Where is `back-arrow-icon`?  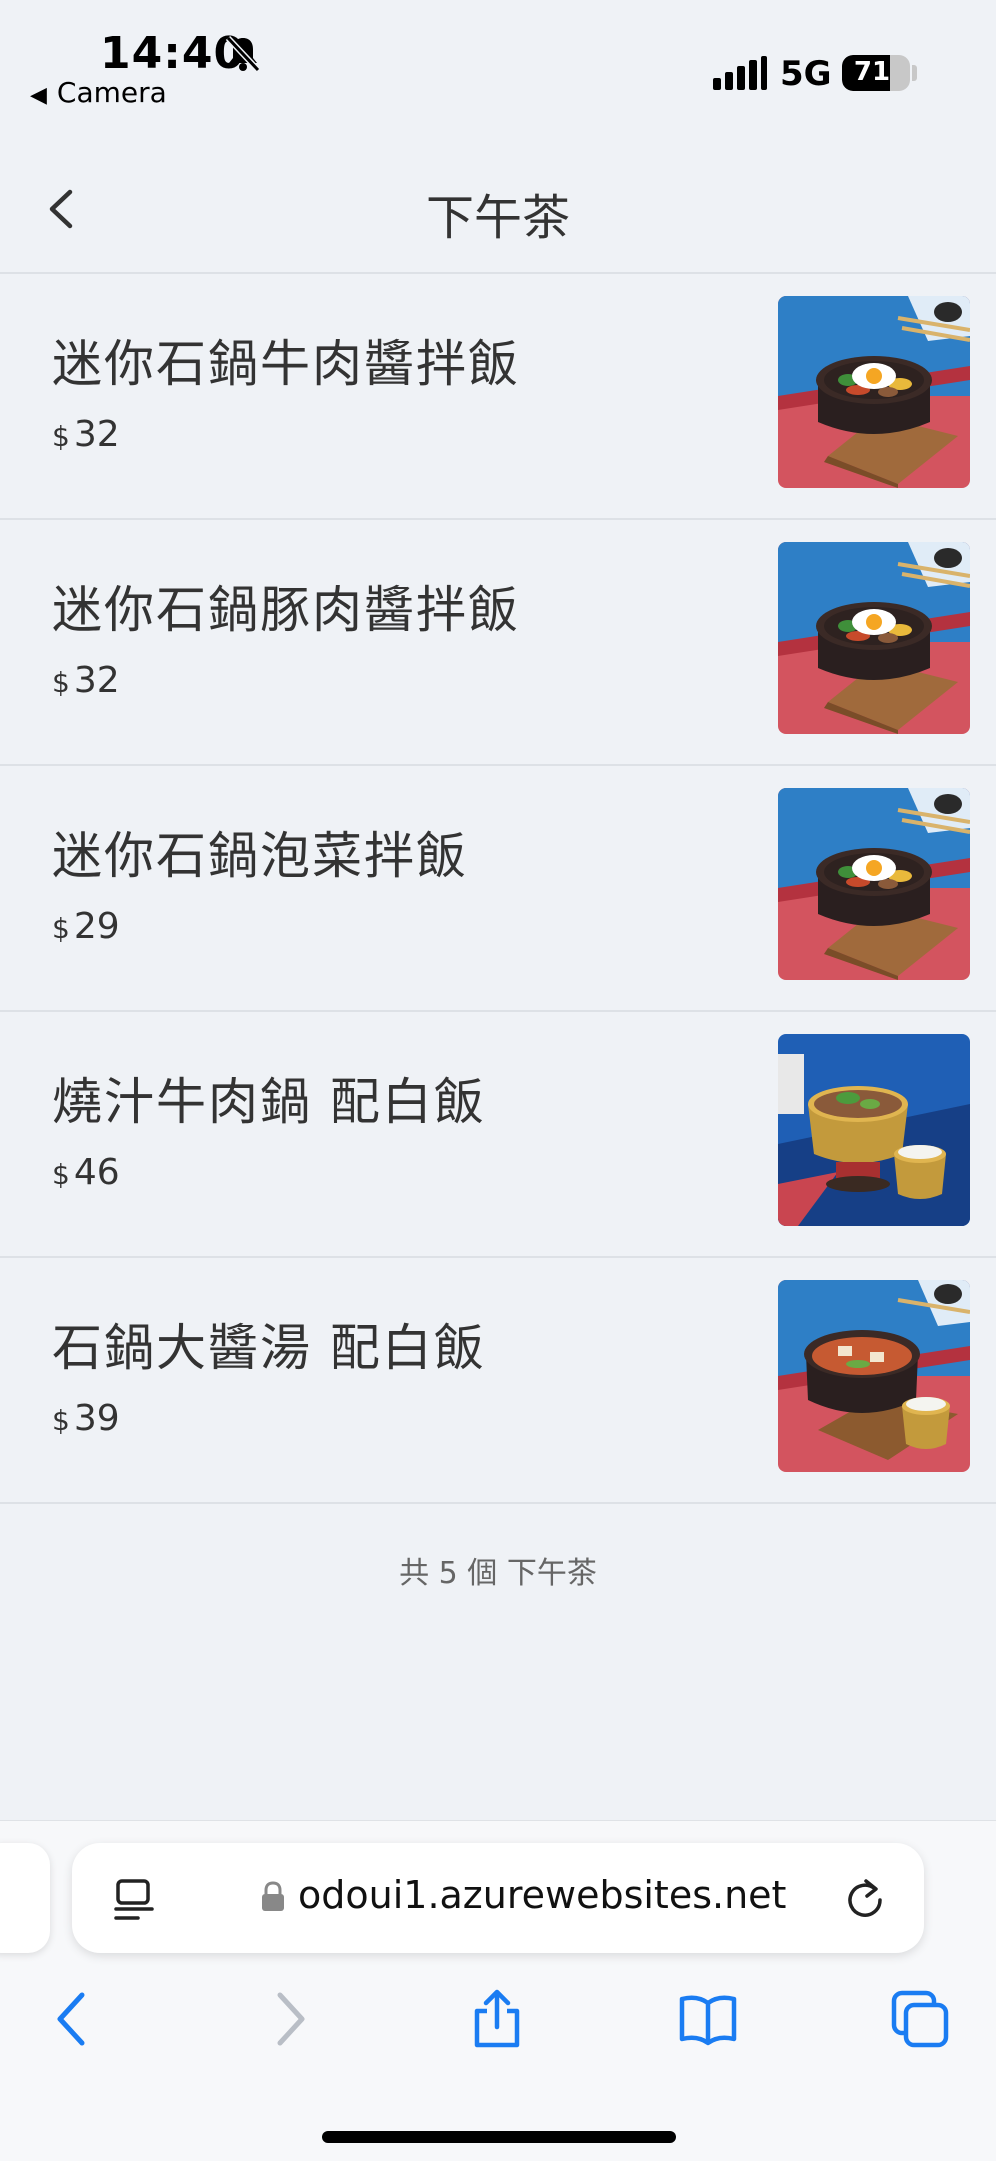
back-arrow-icon is located at coordinates (74, 2019).